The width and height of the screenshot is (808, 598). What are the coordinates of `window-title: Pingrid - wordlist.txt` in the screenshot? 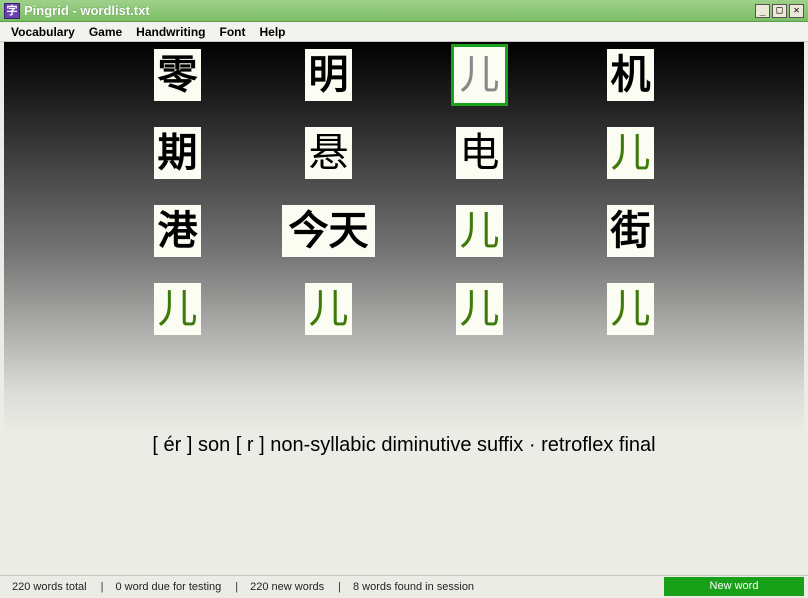 It's located at (87, 10).